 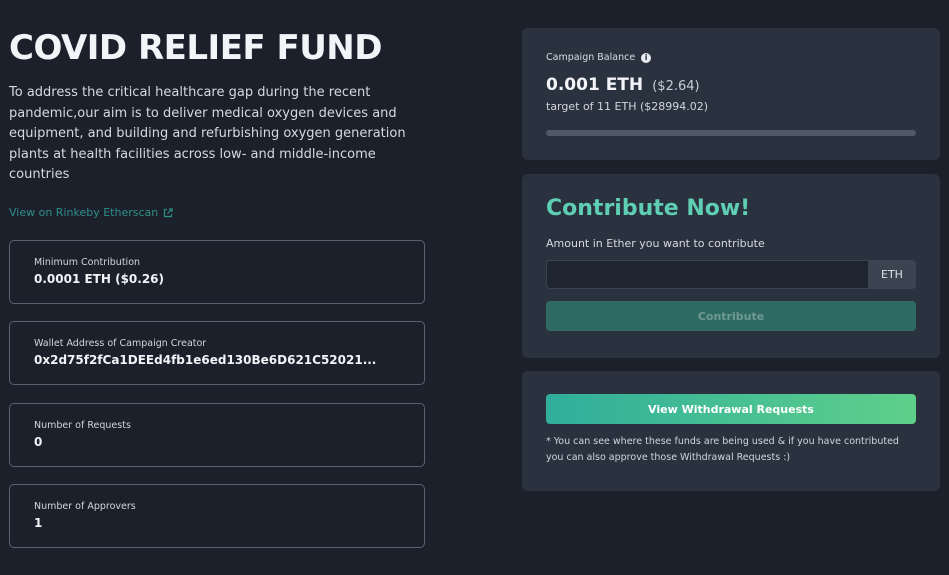 What do you see at coordinates (731, 316) in the screenshot?
I see `contribute-button: Contribute` at bounding box center [731, 316].